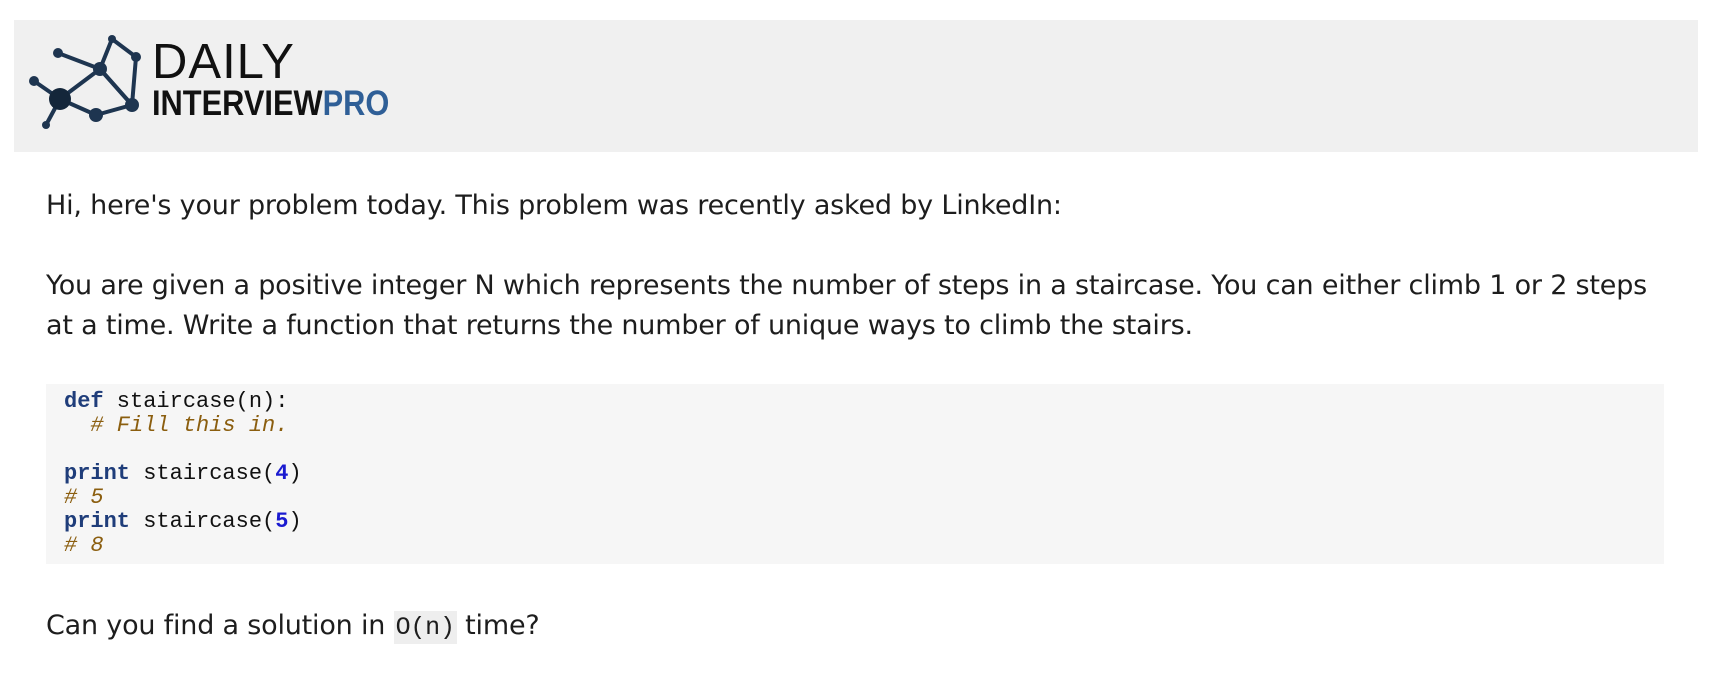  Describe the element at coordinates (223, 62) in the screenshot. I see `logo-text-daily: DAILY` at that location.